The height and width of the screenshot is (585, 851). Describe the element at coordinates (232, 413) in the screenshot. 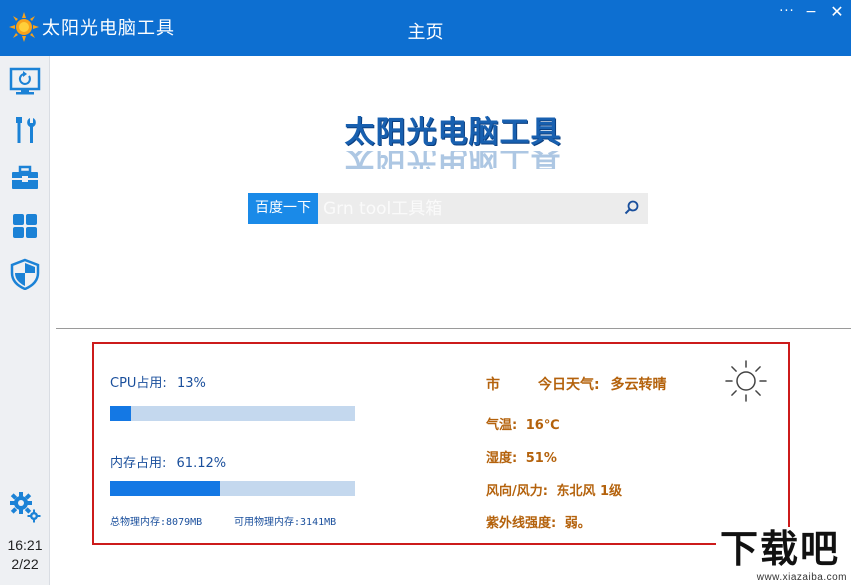

I see `cpu-progress-bar` at that location.